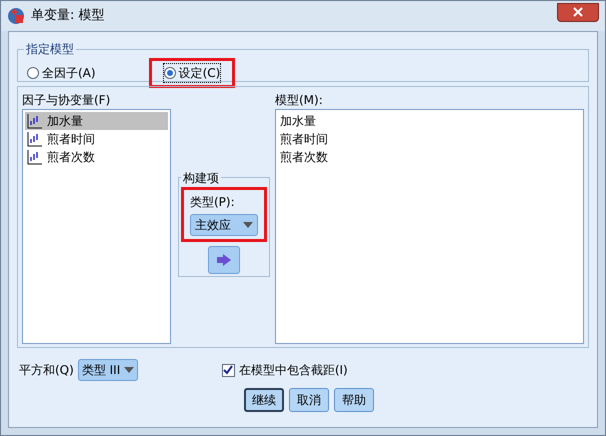 The height and width of the screenshot is (436, 606). What do you see at coordinates (192, 73) in the screenshot?
I see `radio-option: 设定(C)` at bounding box center [192, 73].